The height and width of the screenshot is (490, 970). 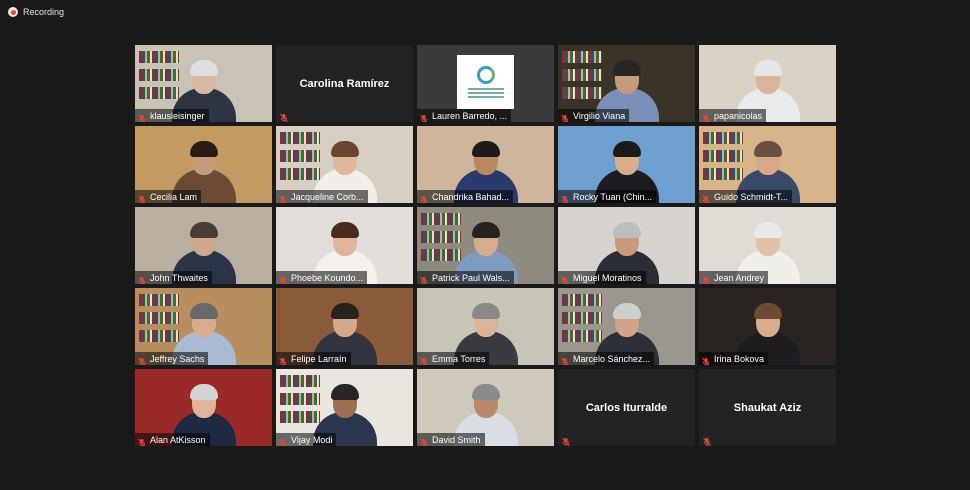 I want to click on participant-name: Jean Andrey, so click(x=739, y=277).